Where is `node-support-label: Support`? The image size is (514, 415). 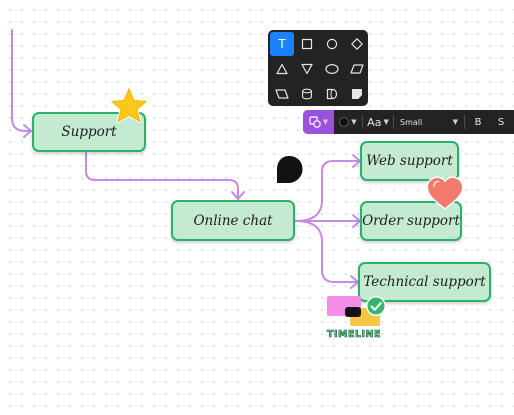
node-support-label: Support is located at coordinates (89, 132).